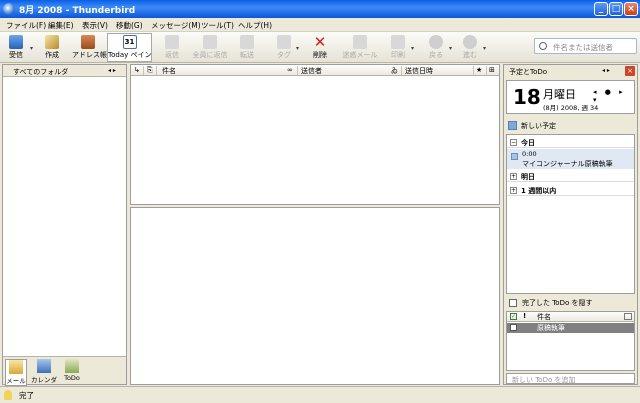 Image resolution: width=640 pixels, height=403 pixels. I want to click on search-input: 件名または送信者, so click(585, 46).